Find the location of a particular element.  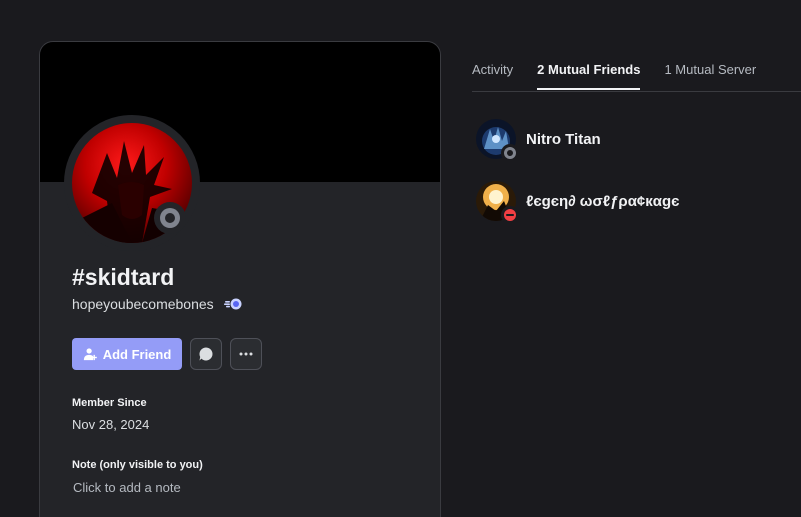

more-options-button is located at coordinates (246, 354).